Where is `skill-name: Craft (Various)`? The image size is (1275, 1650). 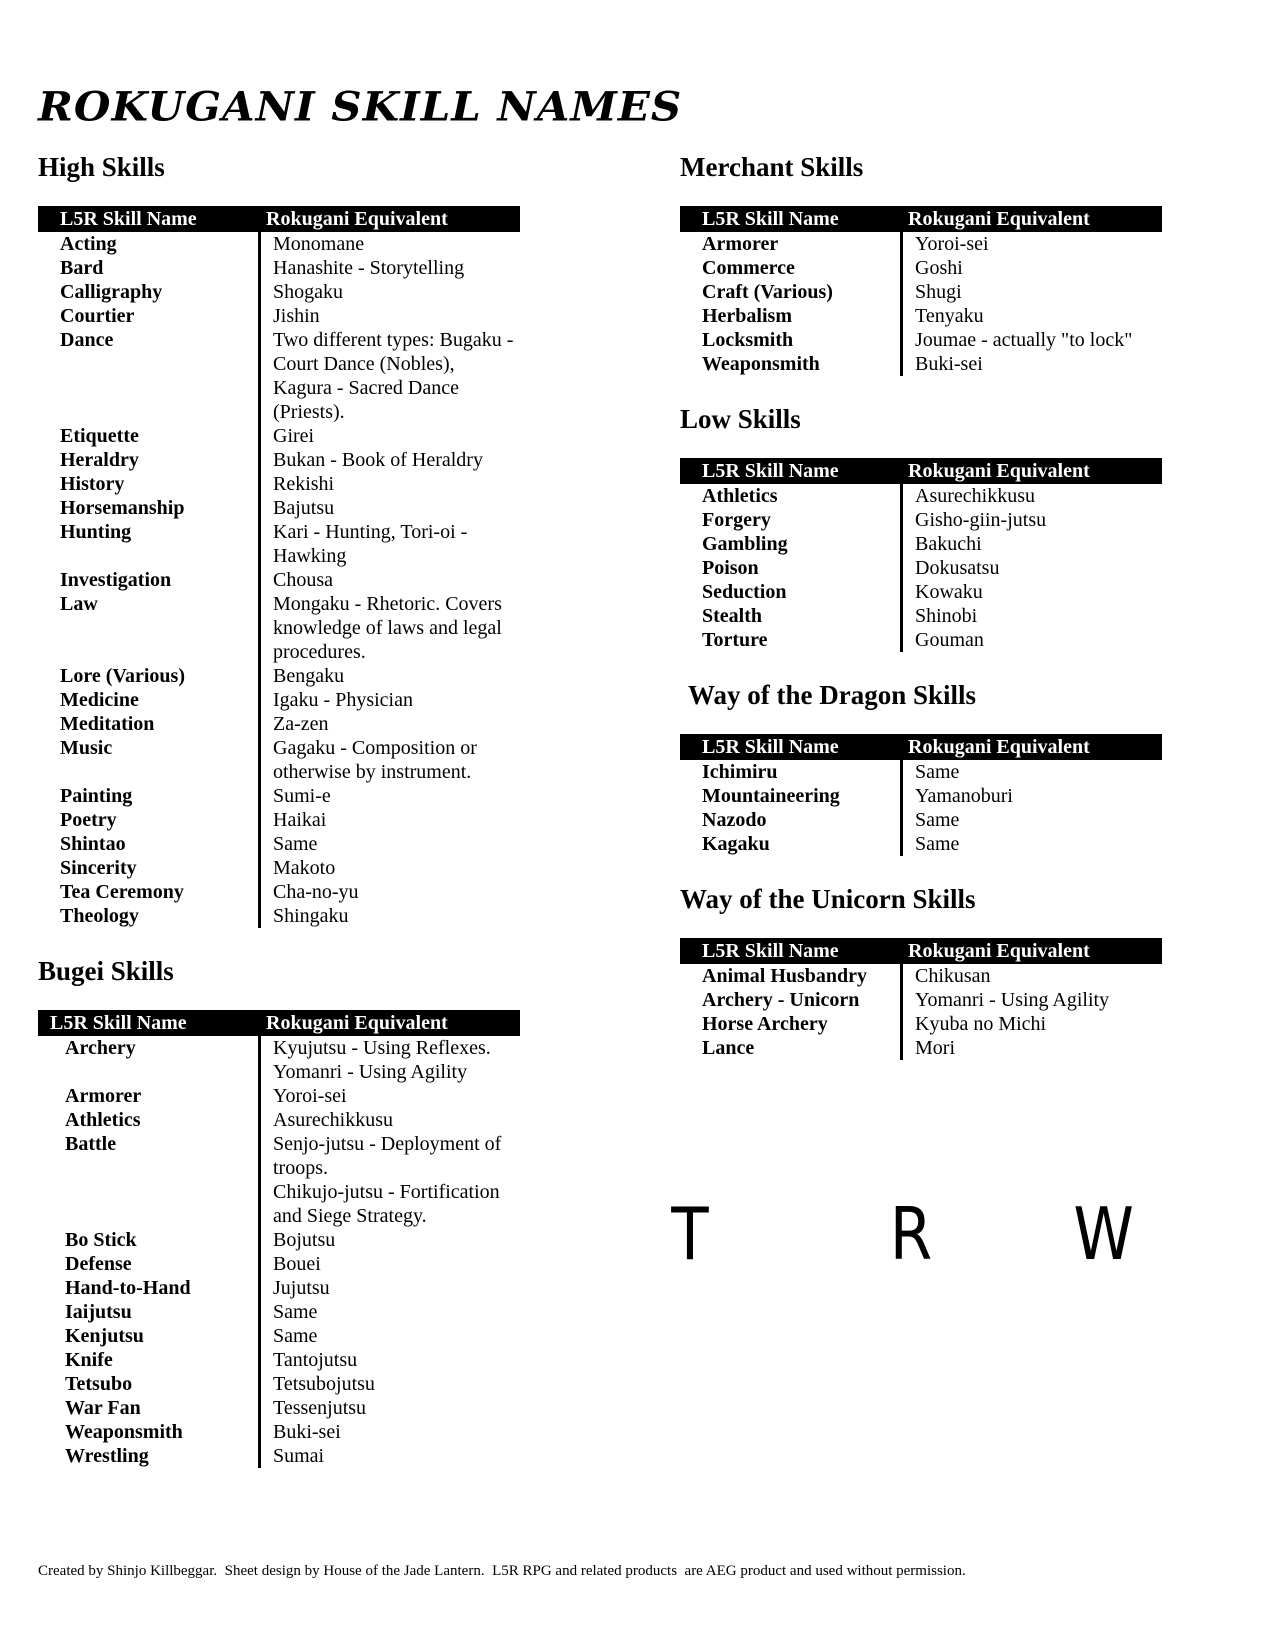
skill-name: Craft (Various) is located at coordinates (767, 292).